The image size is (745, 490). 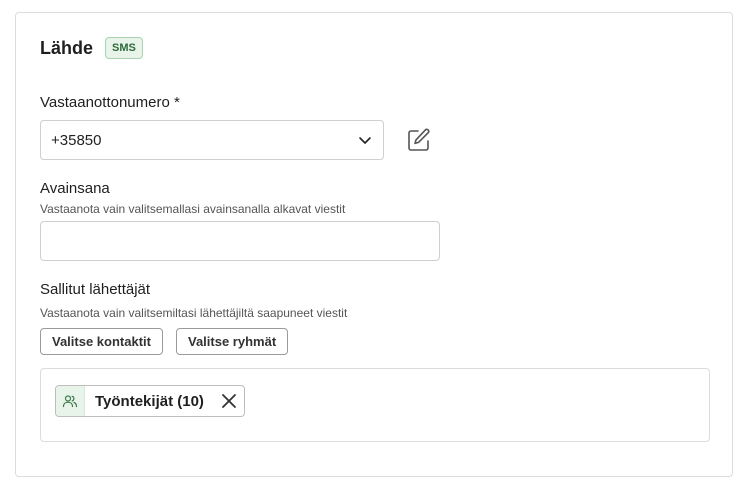 I want to click on allowed-senders-label: Sallitut lähettäjät, so click(x=95, y=289).